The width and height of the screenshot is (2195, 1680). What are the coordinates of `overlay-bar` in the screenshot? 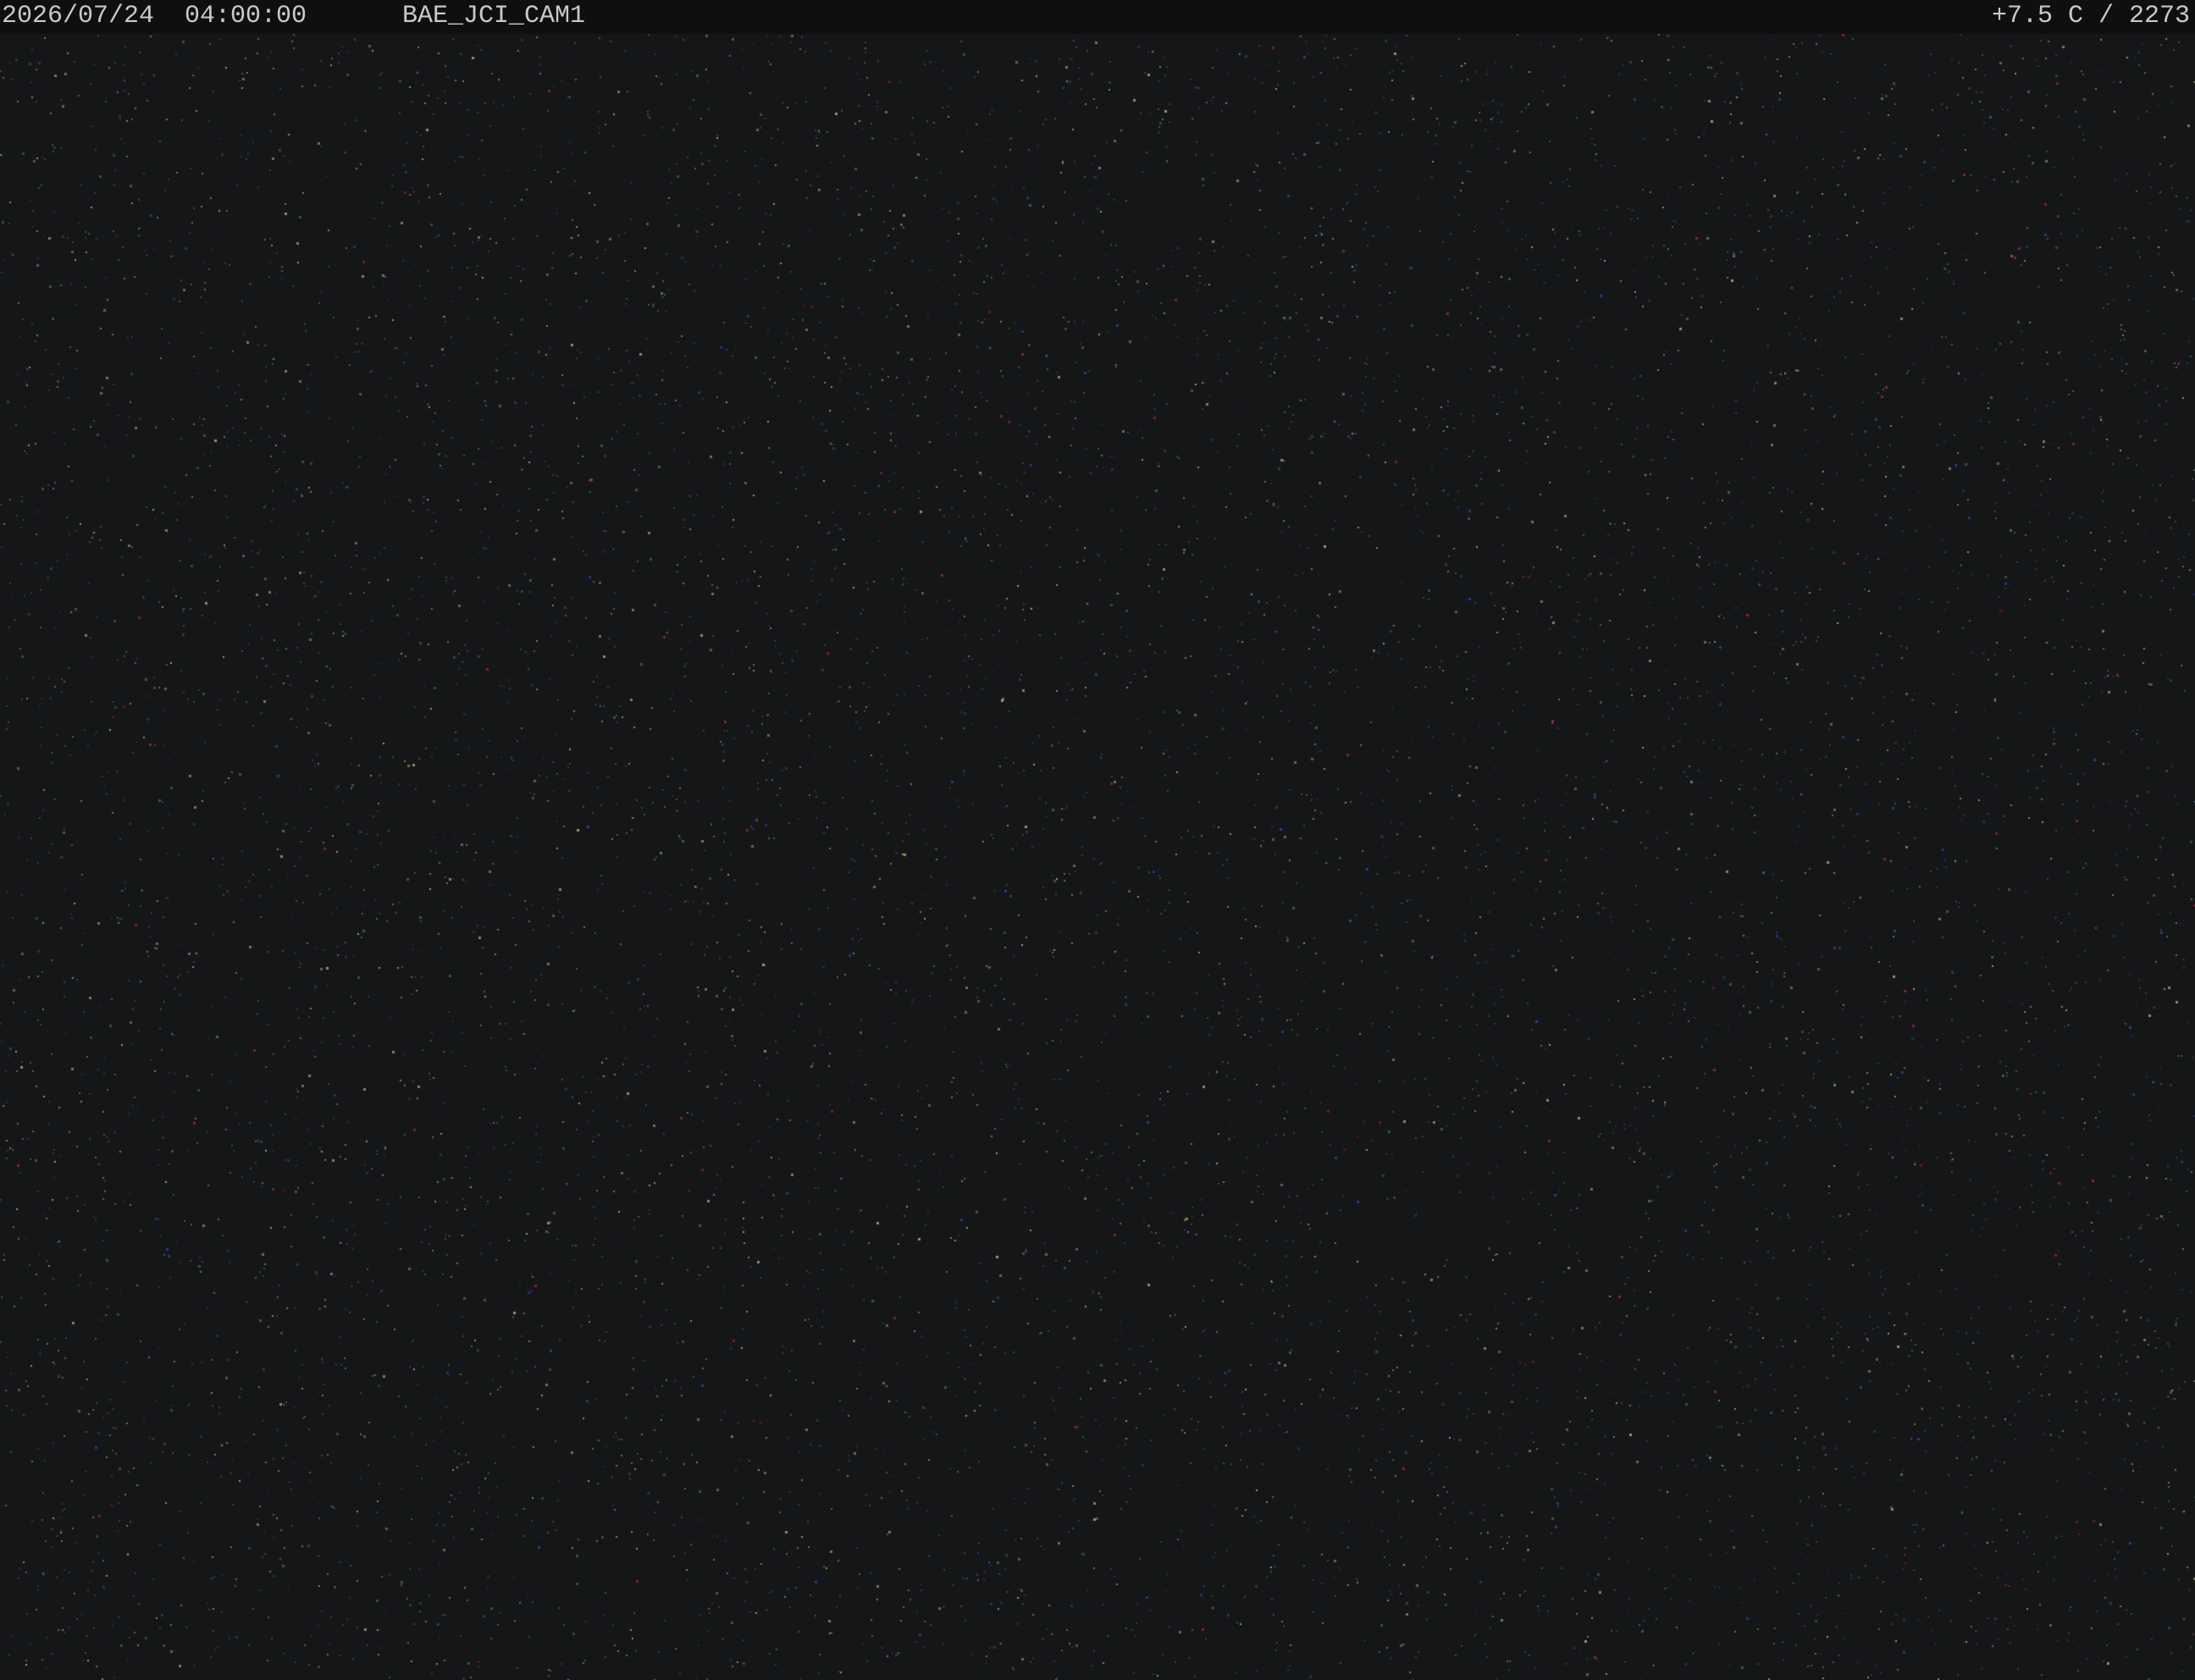 It's located at (1097, 17).